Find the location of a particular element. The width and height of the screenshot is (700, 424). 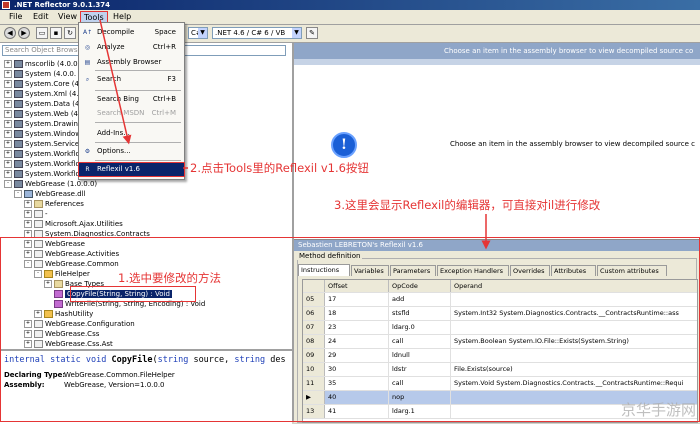

annotation-step2: 2.点击Tools里的Reflexil v1.6按钮 is located at coordinates (279, 168).